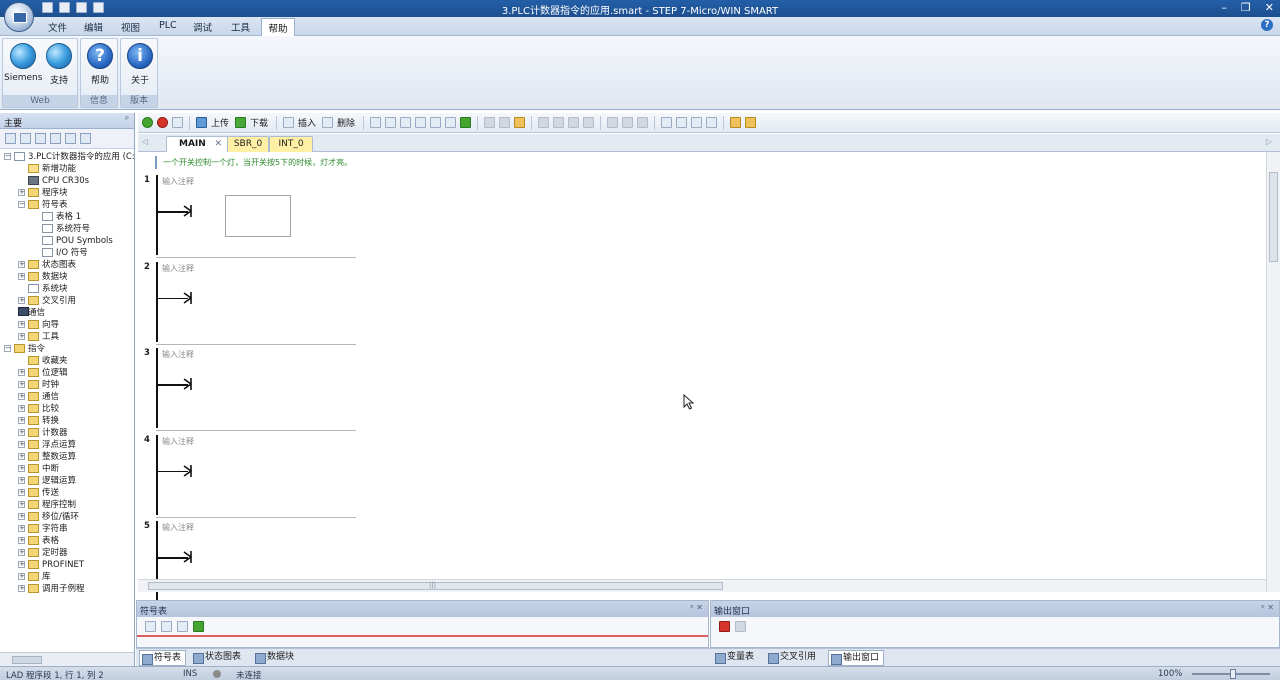  Describe the element at coordinates (38, 493) in the screenshot. I see `tree-item: + 传送` at that location.